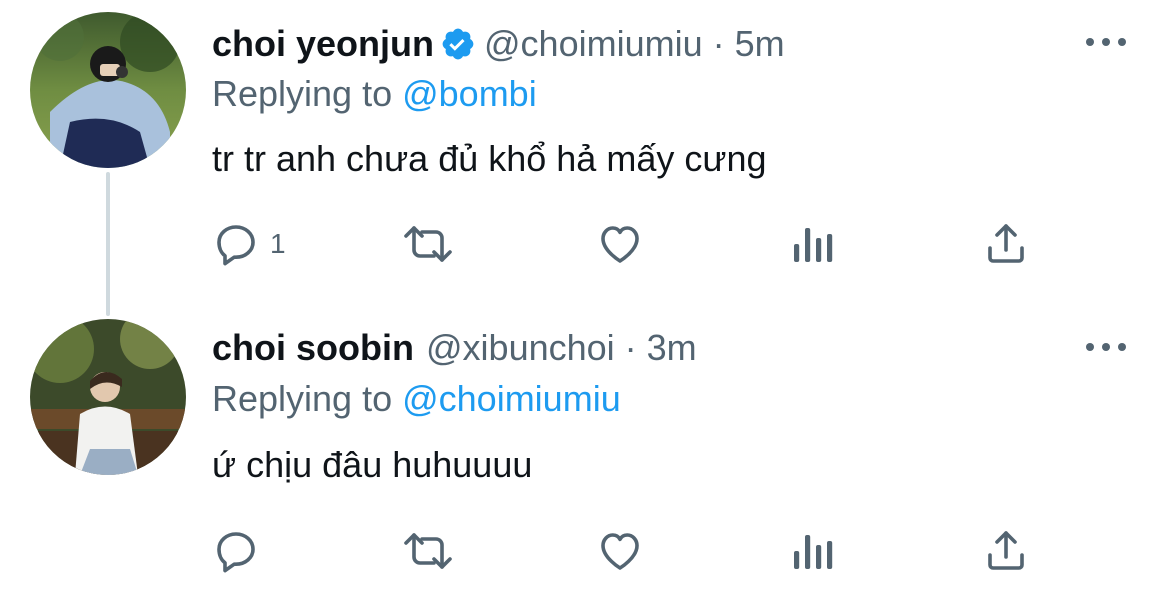 The image size is (1170, 595). I want to click on timestamp: 5m, so click(760, 43).